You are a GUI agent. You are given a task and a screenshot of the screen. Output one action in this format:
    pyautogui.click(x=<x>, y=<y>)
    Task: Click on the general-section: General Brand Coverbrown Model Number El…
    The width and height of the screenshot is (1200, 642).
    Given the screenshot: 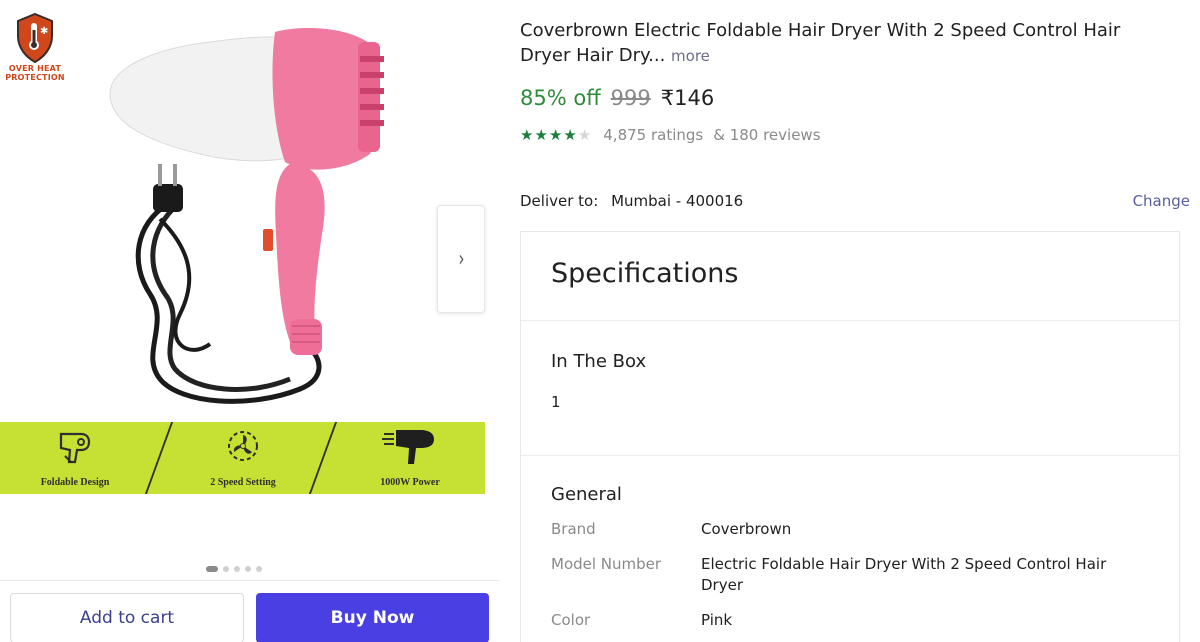 What is the action you would take?
    pyautogui.click(x=850, y=543)
    